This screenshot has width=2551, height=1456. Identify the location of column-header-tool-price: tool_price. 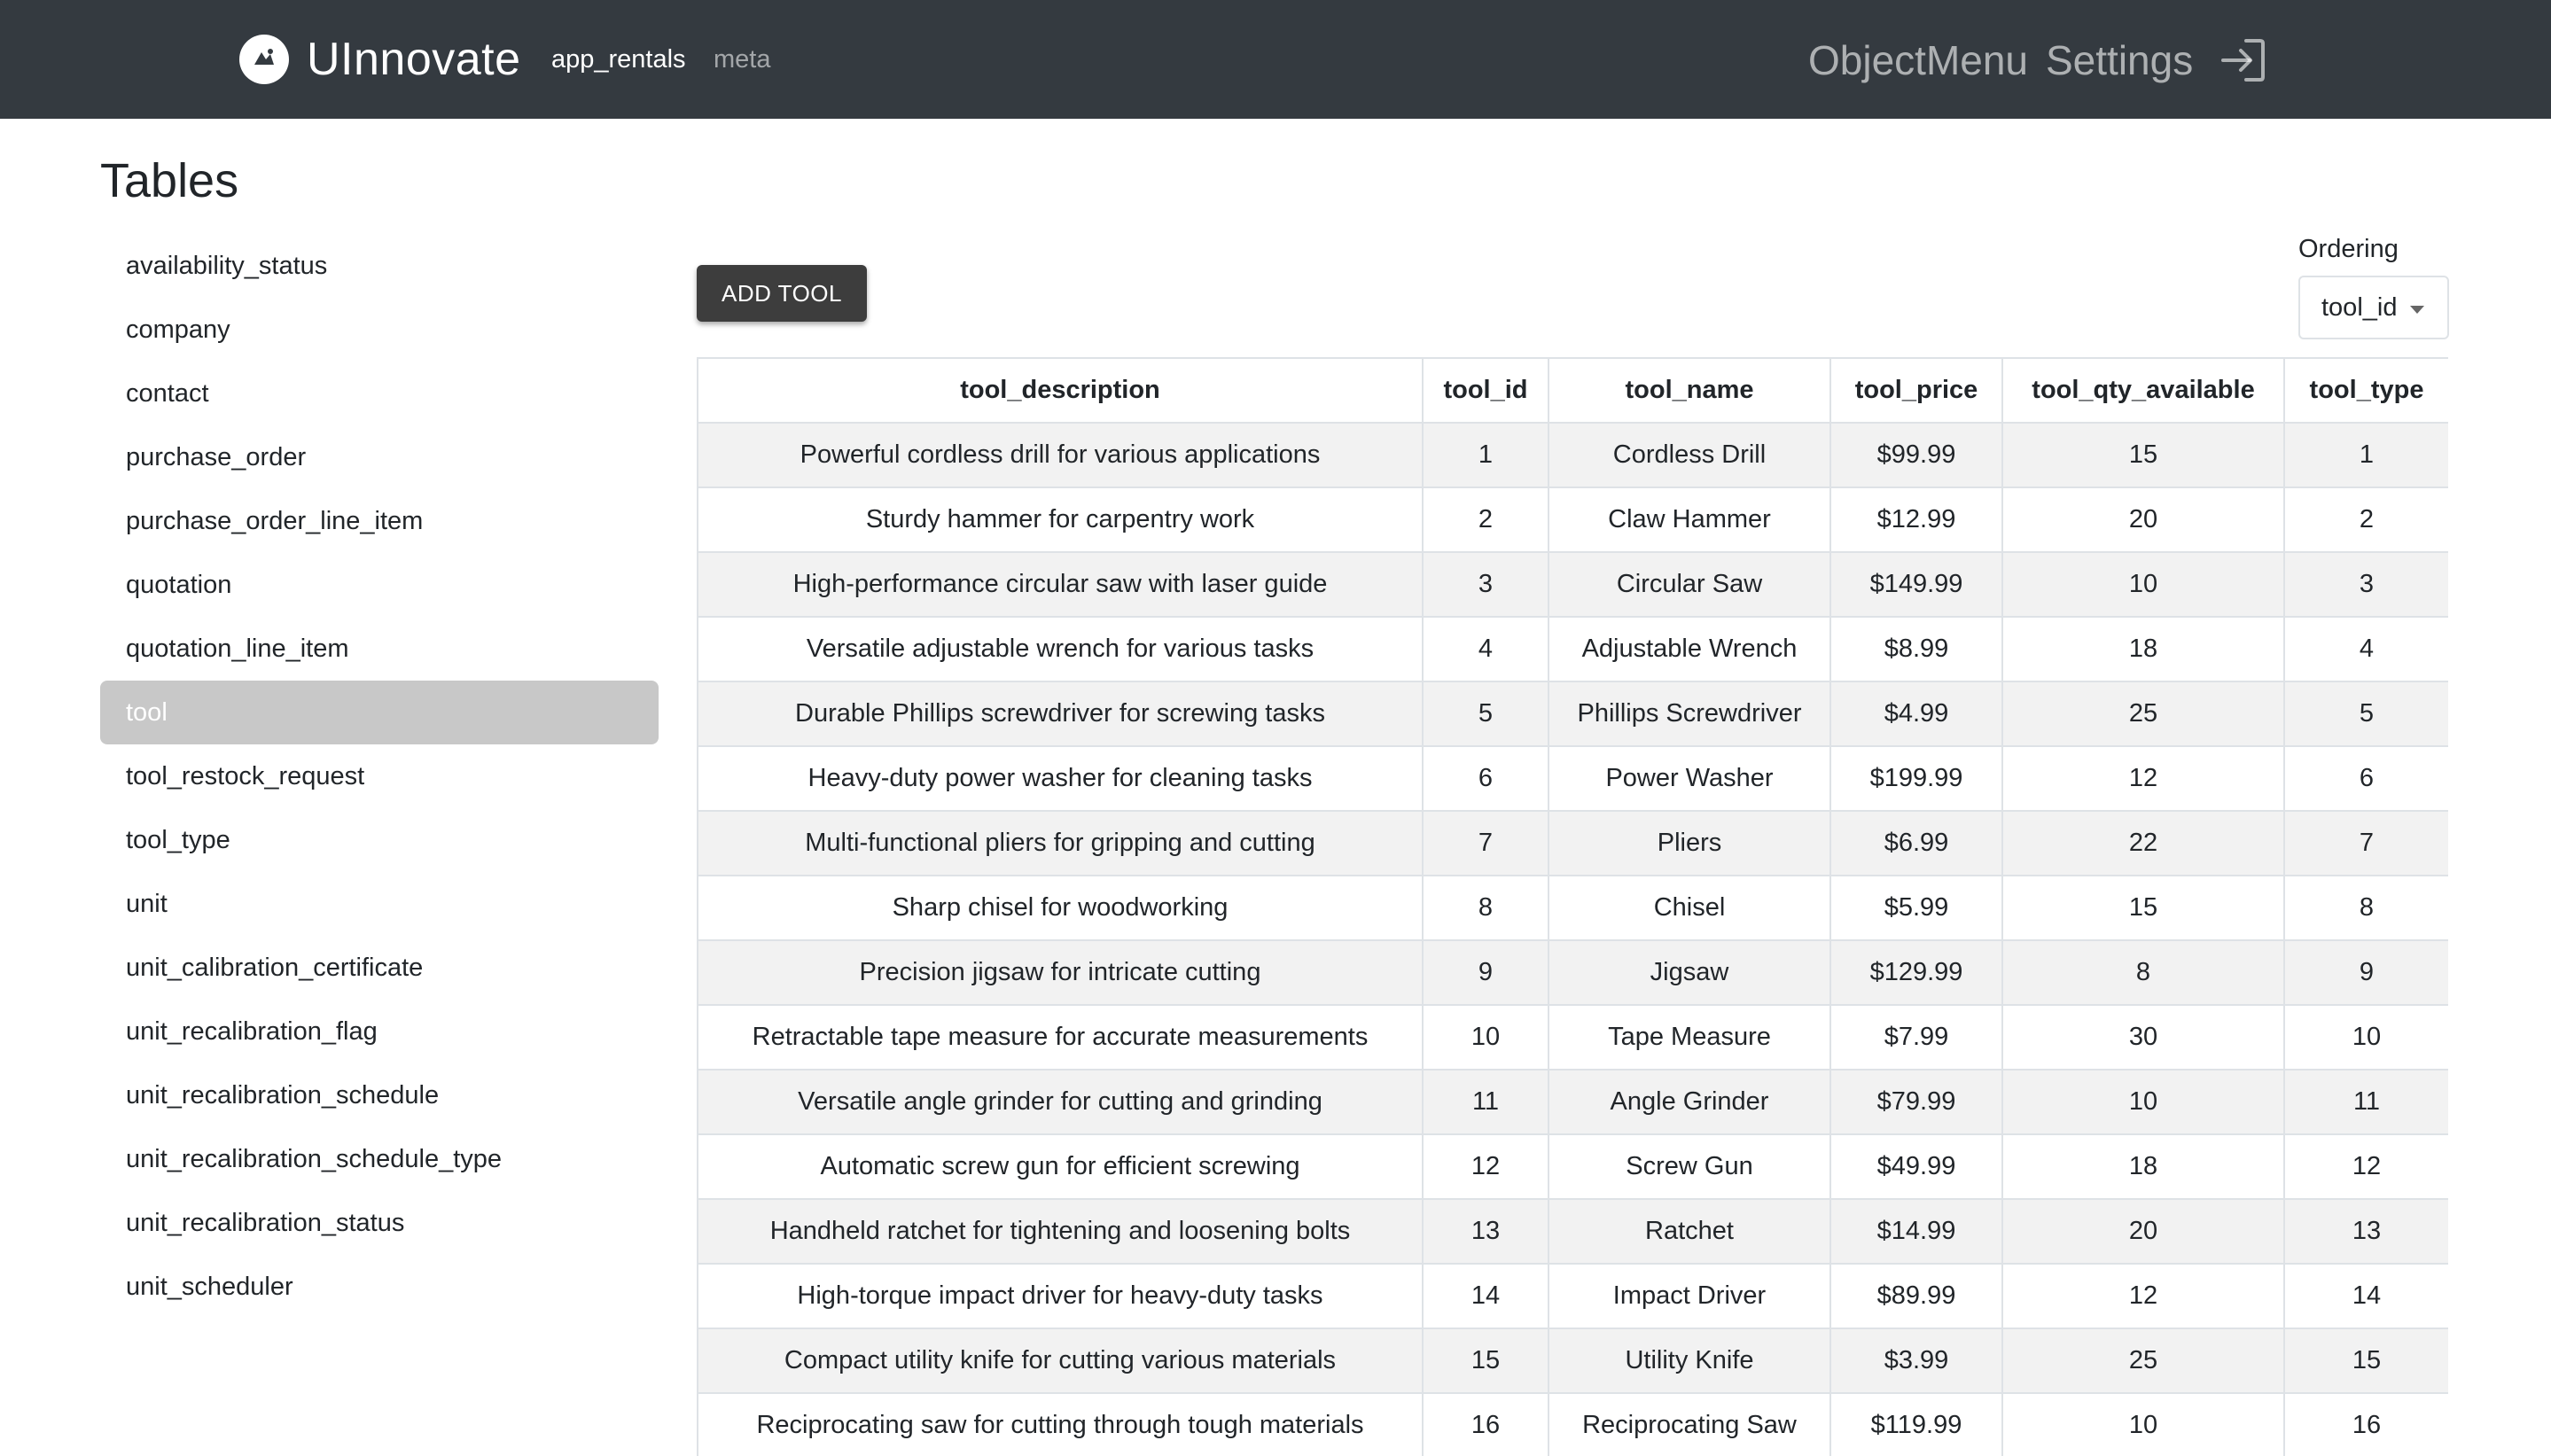
(1916, 390).